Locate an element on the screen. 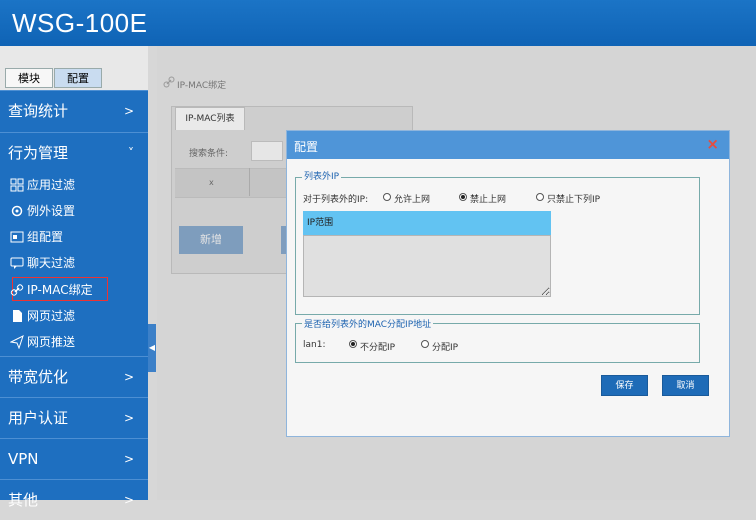  cancel-button: 取消 is located at coordinates (685, 385).